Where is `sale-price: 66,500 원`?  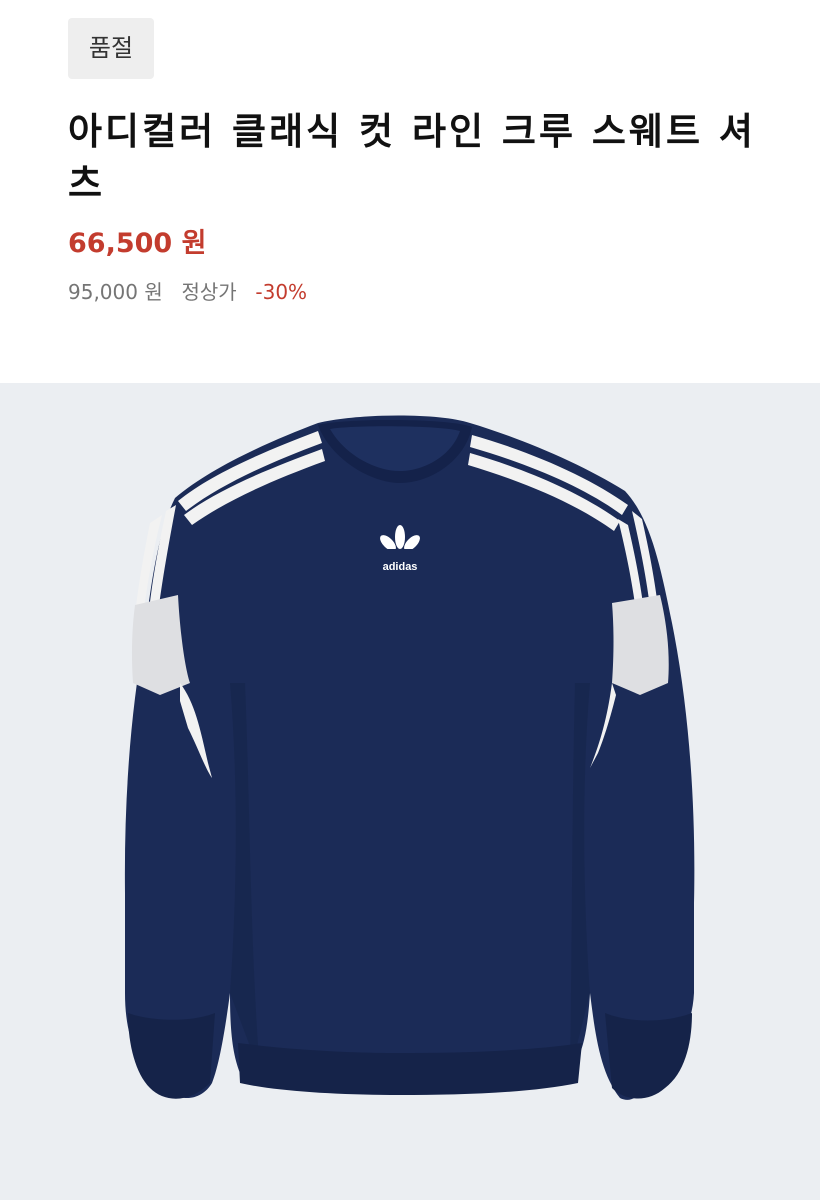 sale-price: 66,500 원 is located at coordinates (137, 243).